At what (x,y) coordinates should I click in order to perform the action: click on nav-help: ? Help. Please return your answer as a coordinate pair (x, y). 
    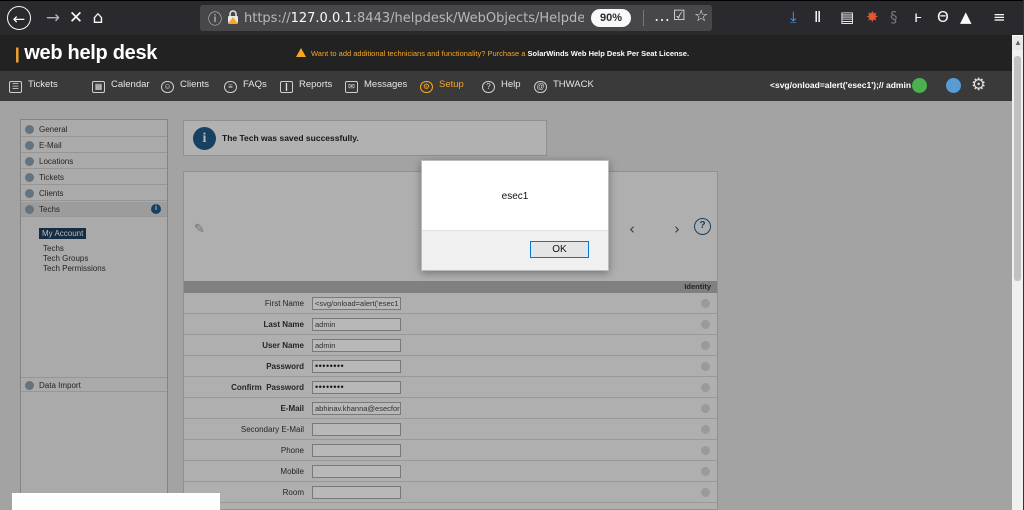
    Looking at the image, I should click on (501, 86).